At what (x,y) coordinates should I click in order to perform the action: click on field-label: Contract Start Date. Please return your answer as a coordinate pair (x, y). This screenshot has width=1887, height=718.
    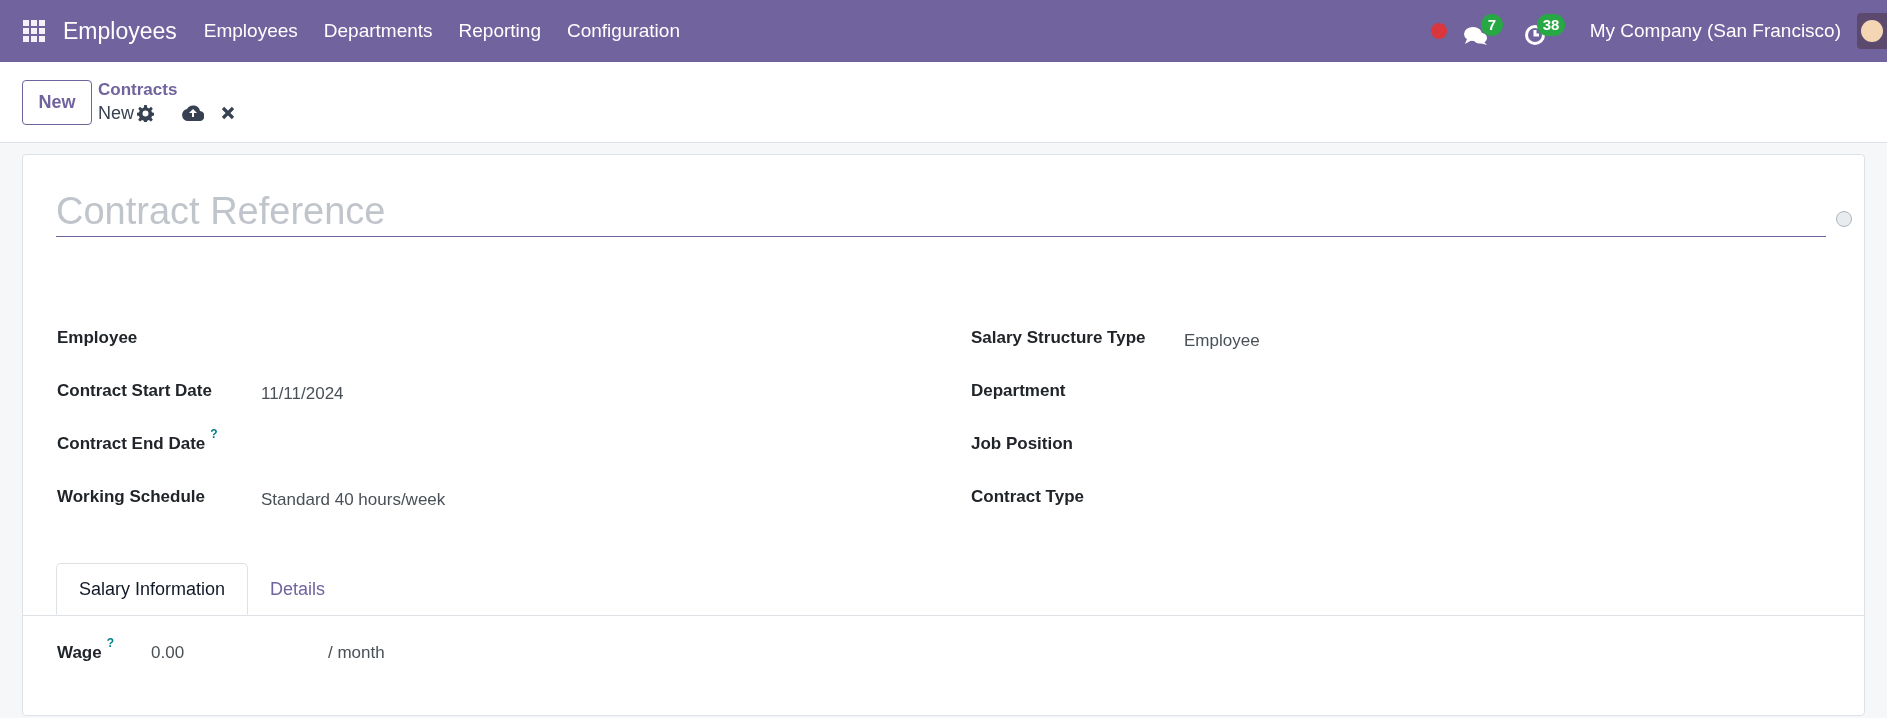
    Looking at the image, I should click on (134, 391).